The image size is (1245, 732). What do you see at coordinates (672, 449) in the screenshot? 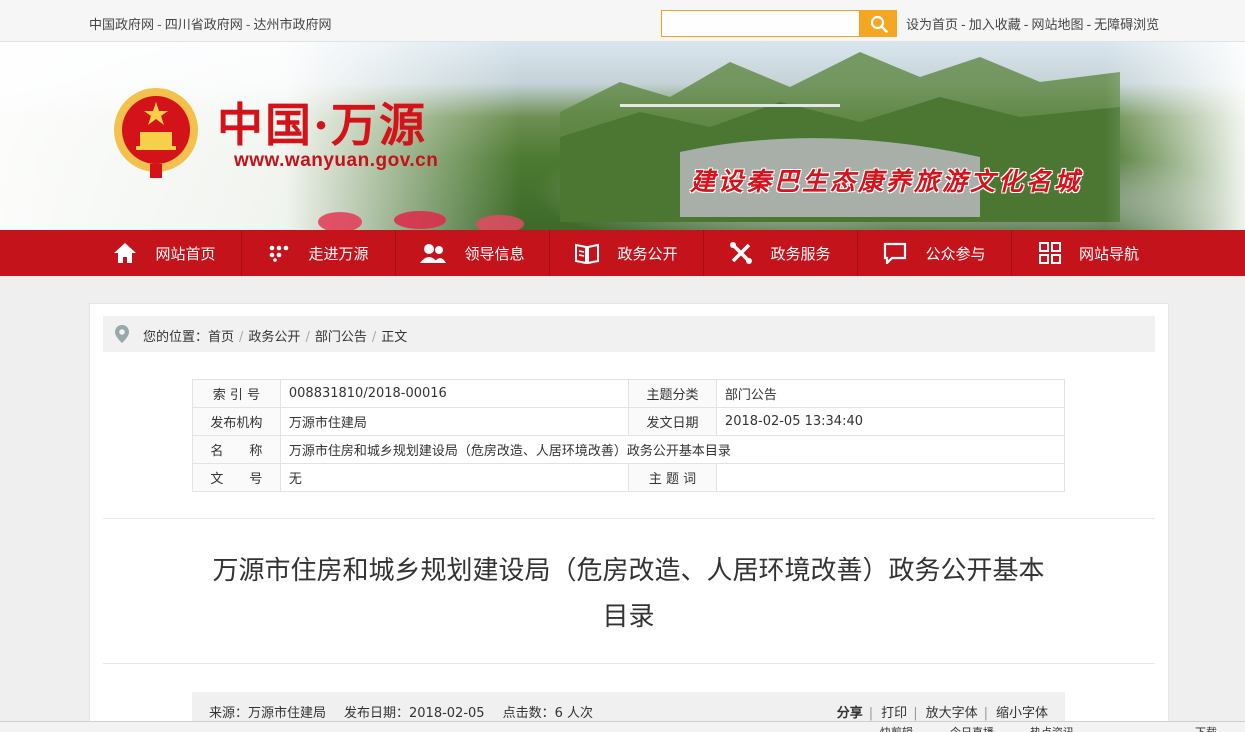
I see `meta-name-value: 万源市住房和城乡规划建设局（危房改造、人居环境改善）政务公开基本目录` at bounding box center [672, 449].